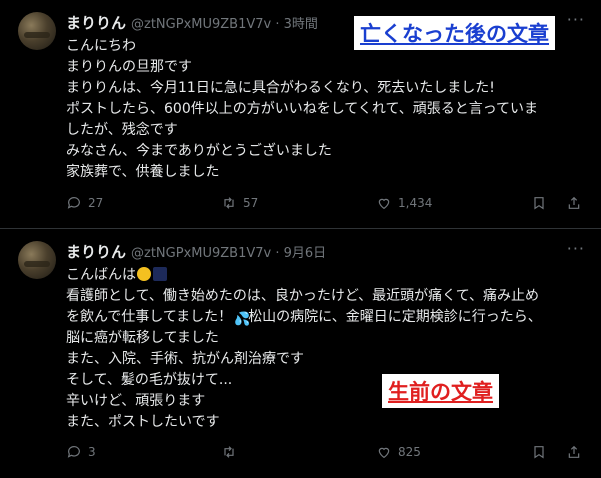 The image size is (601, 478). I want to click on tweet-line: を飲んで仕事してました！ 💦松山の病院に、金曜日に定期検診に行ったら、, so click(326, 317).